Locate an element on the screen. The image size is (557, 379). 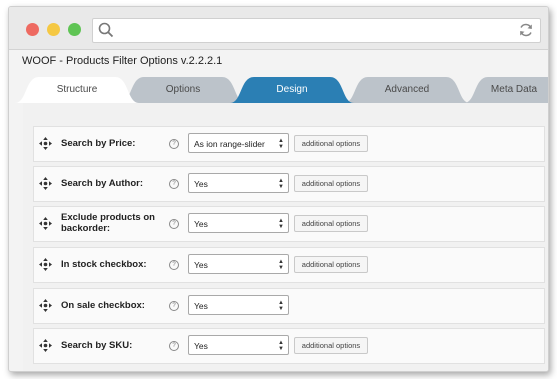
page-title: WOOF - Products Filter Options v.2.2.2.1 is located at coordinates (122, 61).